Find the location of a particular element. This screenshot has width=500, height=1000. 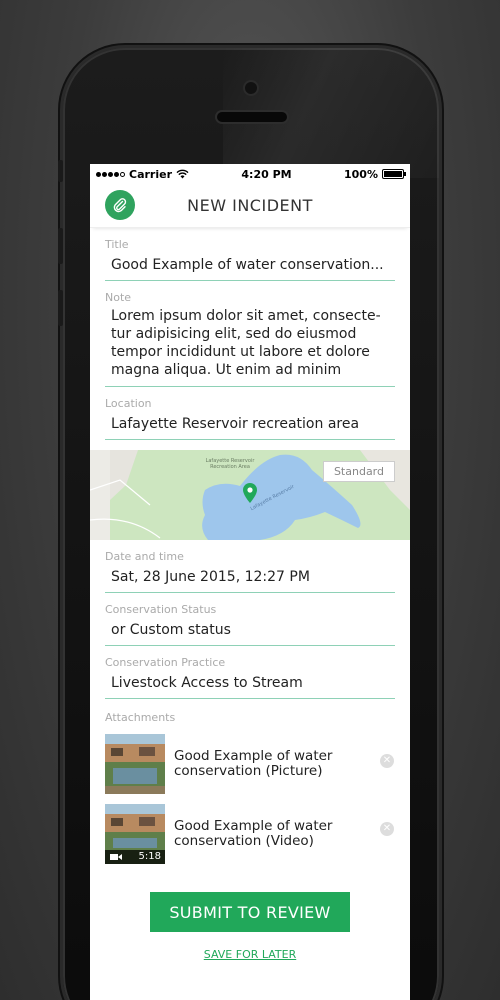

practice-select: Livestock Access to Stream is located at coordinates (250, 684).